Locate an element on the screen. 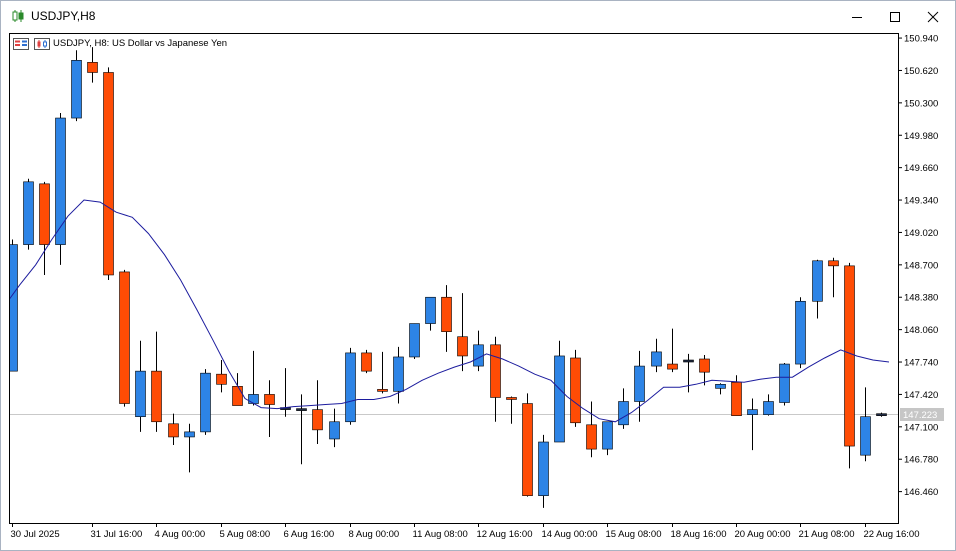 This screenshot has width=956, height=551. symbol-chart-icon is located at coordinates (42, 44).